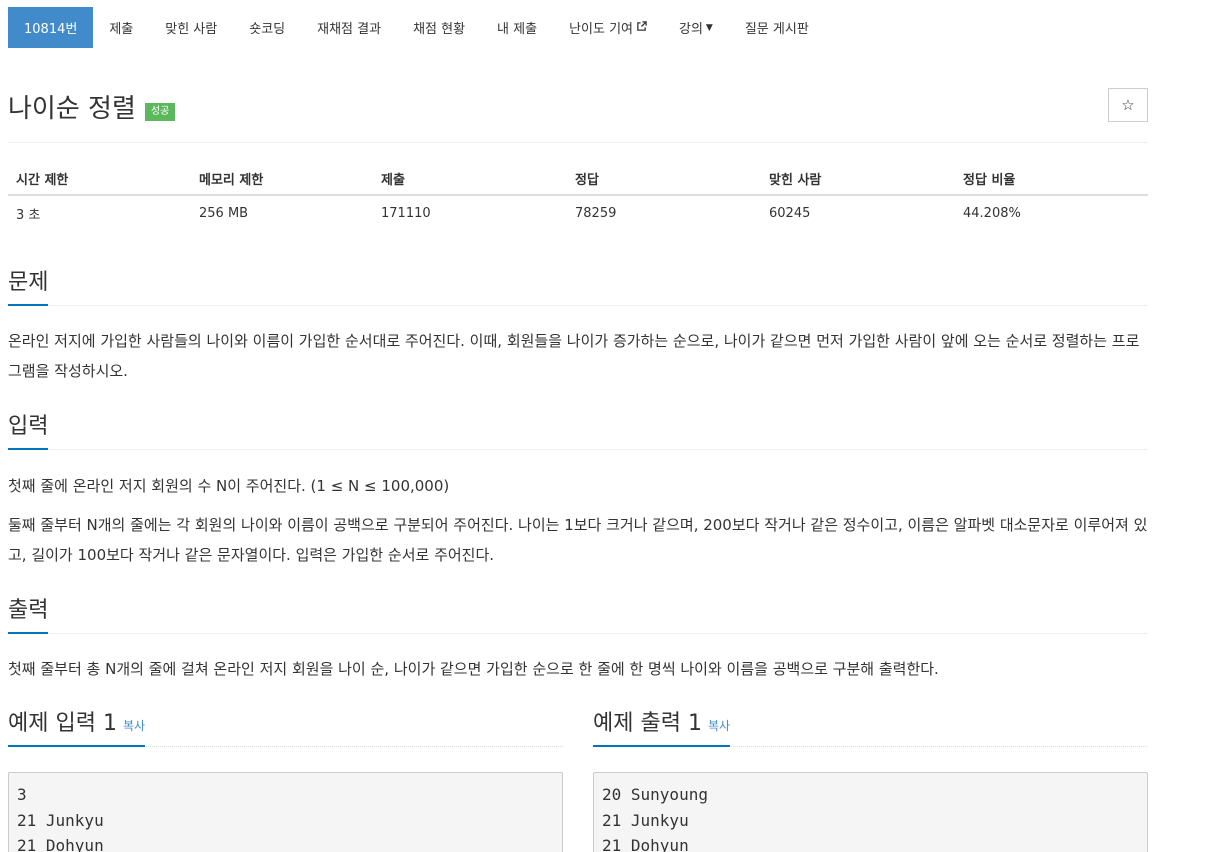 This screenshot has width=1208, height=852. I want to click on nav-submit: 제출, so click(121, 27).